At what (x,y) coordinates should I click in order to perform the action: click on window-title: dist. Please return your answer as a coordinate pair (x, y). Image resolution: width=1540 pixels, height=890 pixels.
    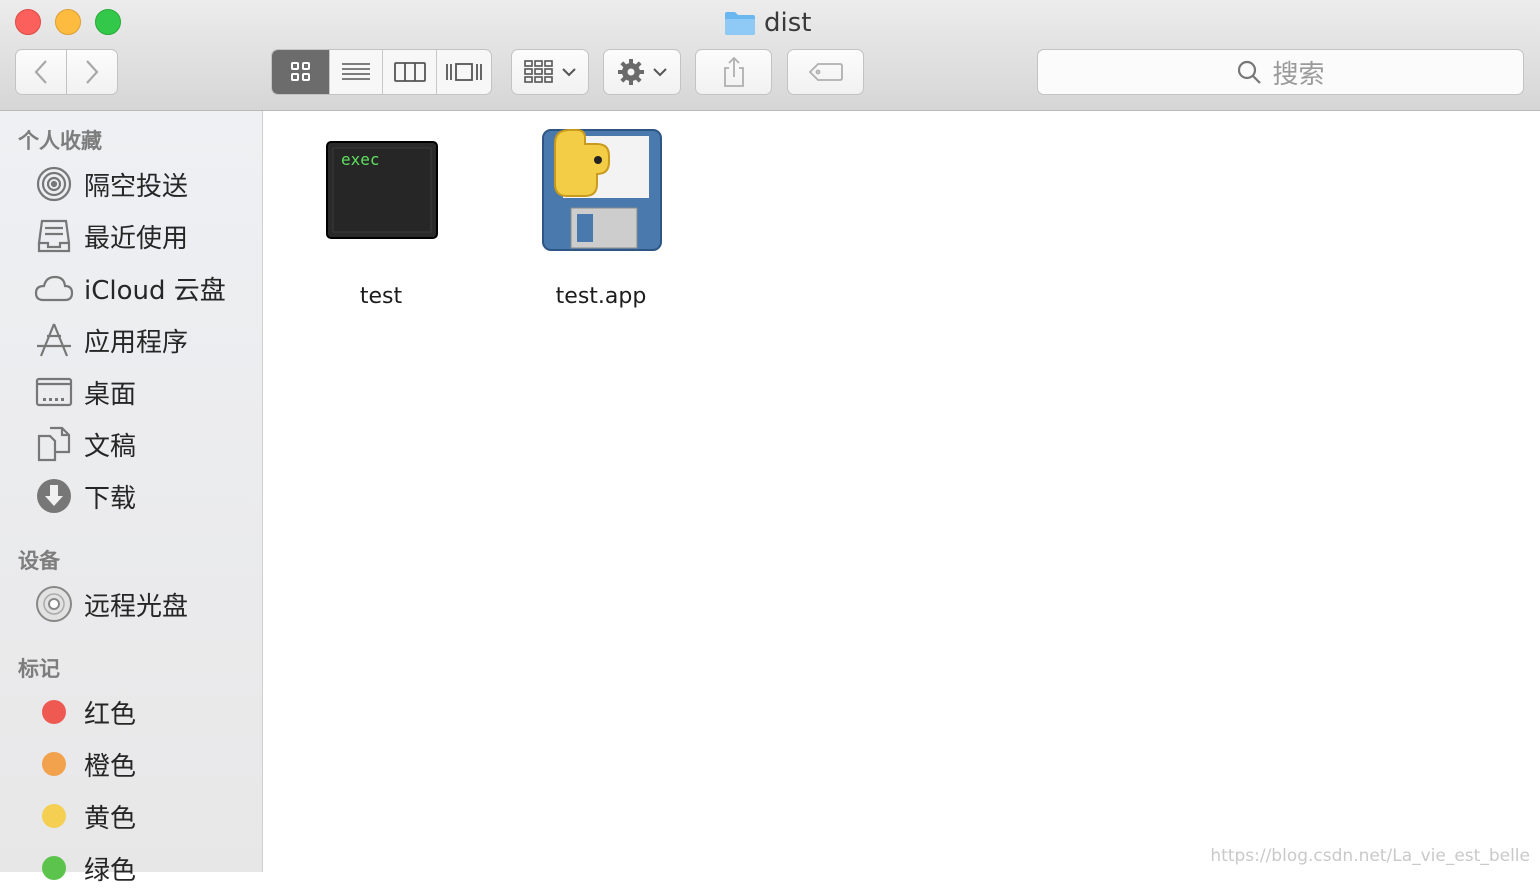
    Looking at the image, I should click on (767, 23).